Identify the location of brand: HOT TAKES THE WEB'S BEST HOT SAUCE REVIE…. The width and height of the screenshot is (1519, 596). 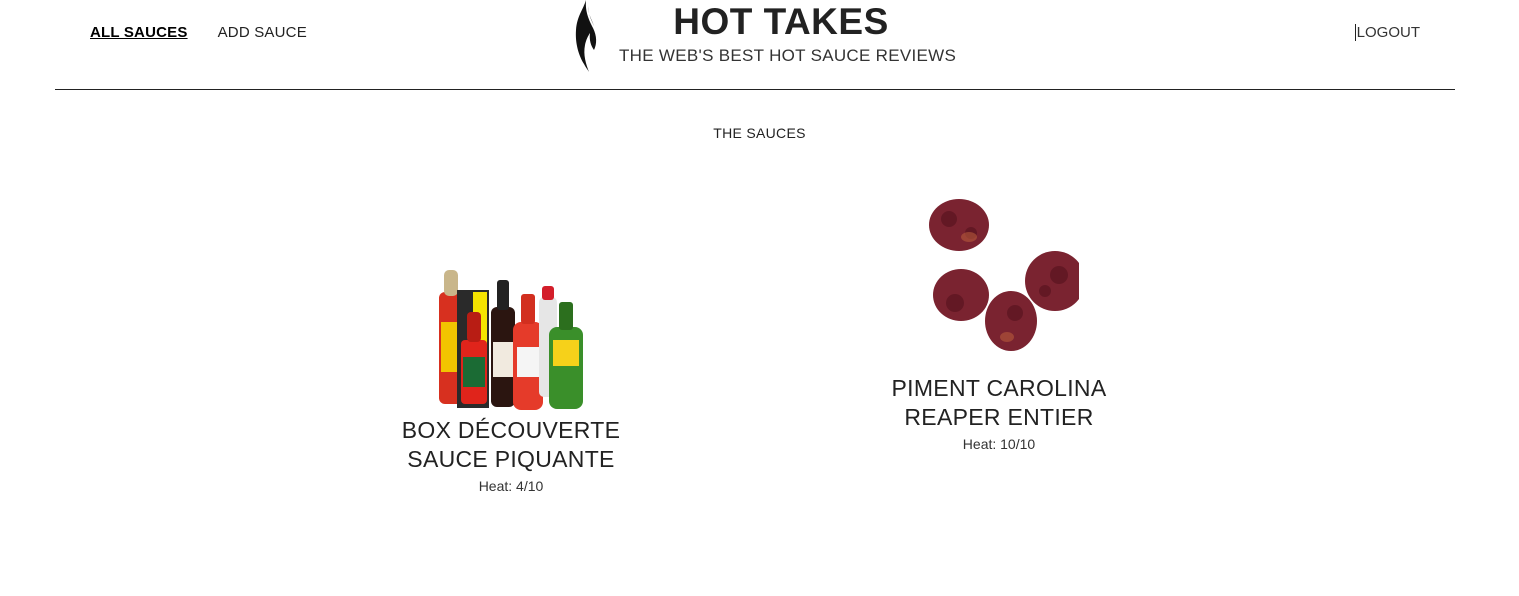
(765, 44).